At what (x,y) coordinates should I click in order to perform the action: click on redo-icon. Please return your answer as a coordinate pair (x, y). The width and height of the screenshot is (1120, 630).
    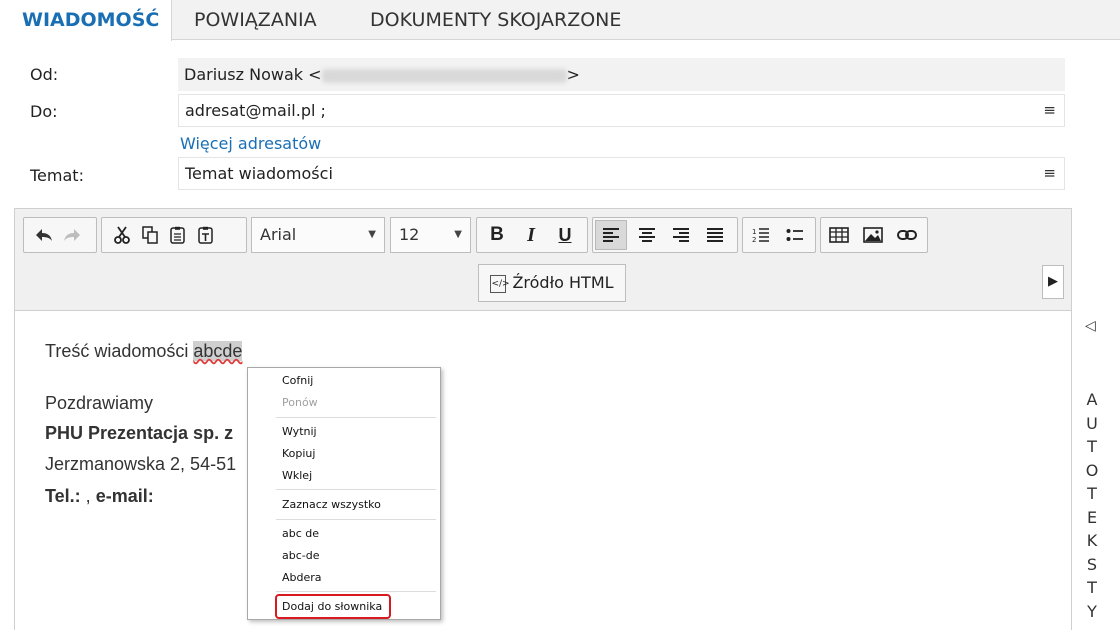
    Looking at the image, I should click on (72, 235).